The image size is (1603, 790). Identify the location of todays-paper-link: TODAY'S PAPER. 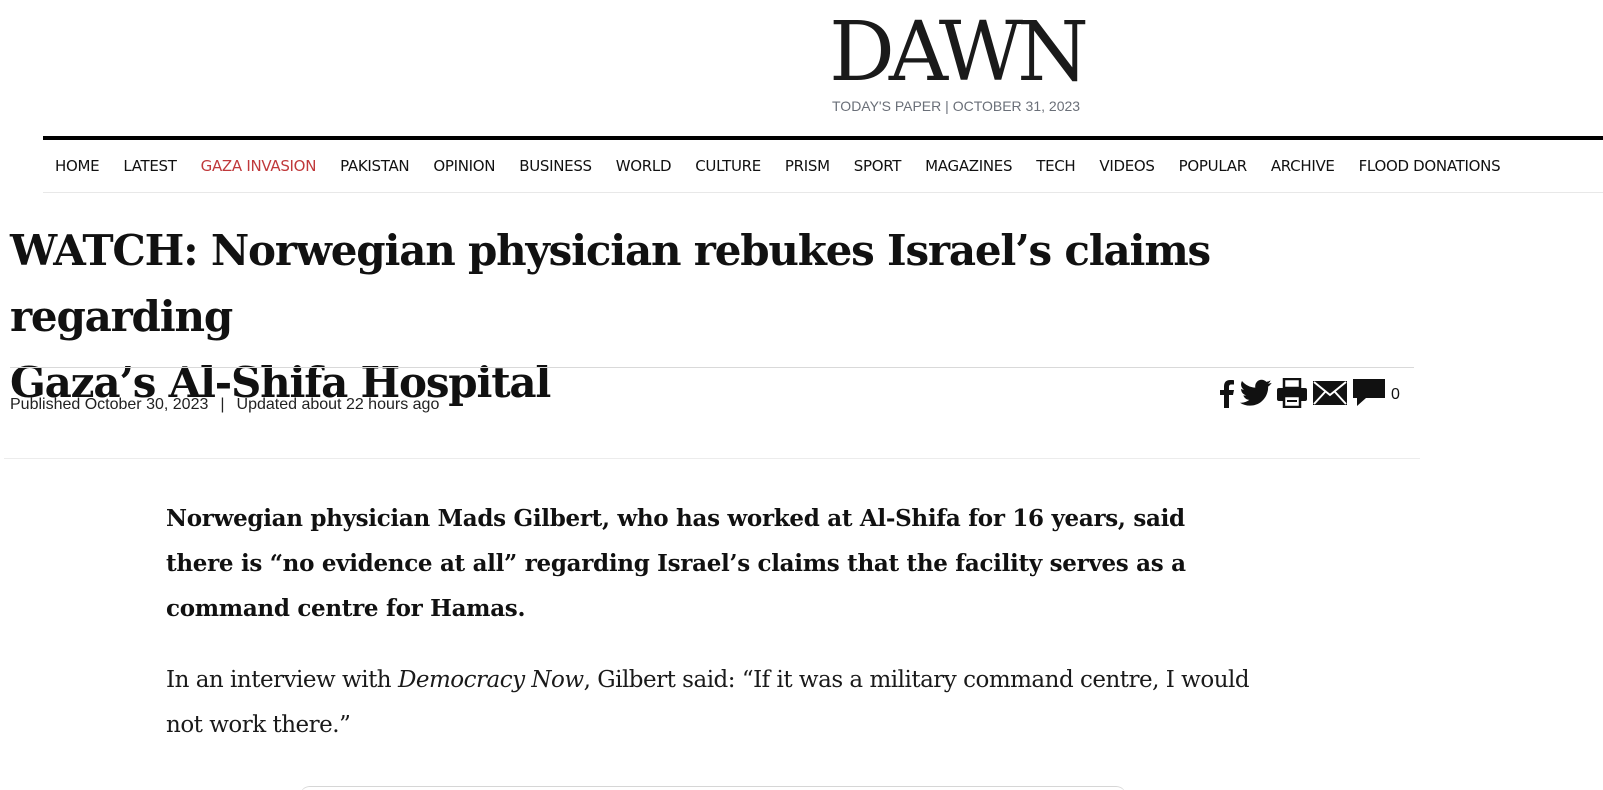
(886, 106).